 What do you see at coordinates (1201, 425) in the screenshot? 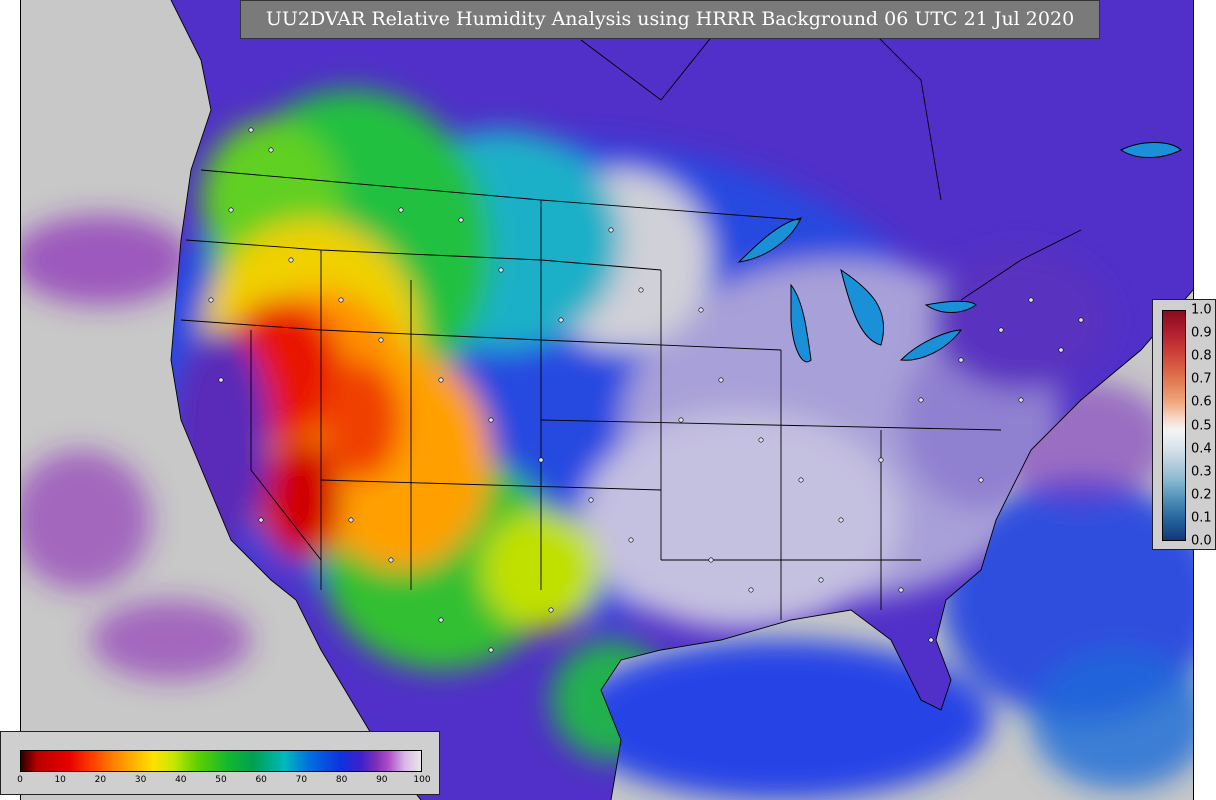
I see `difference-colorbar-tick: 0.5` at bounding box center [1201, 425].